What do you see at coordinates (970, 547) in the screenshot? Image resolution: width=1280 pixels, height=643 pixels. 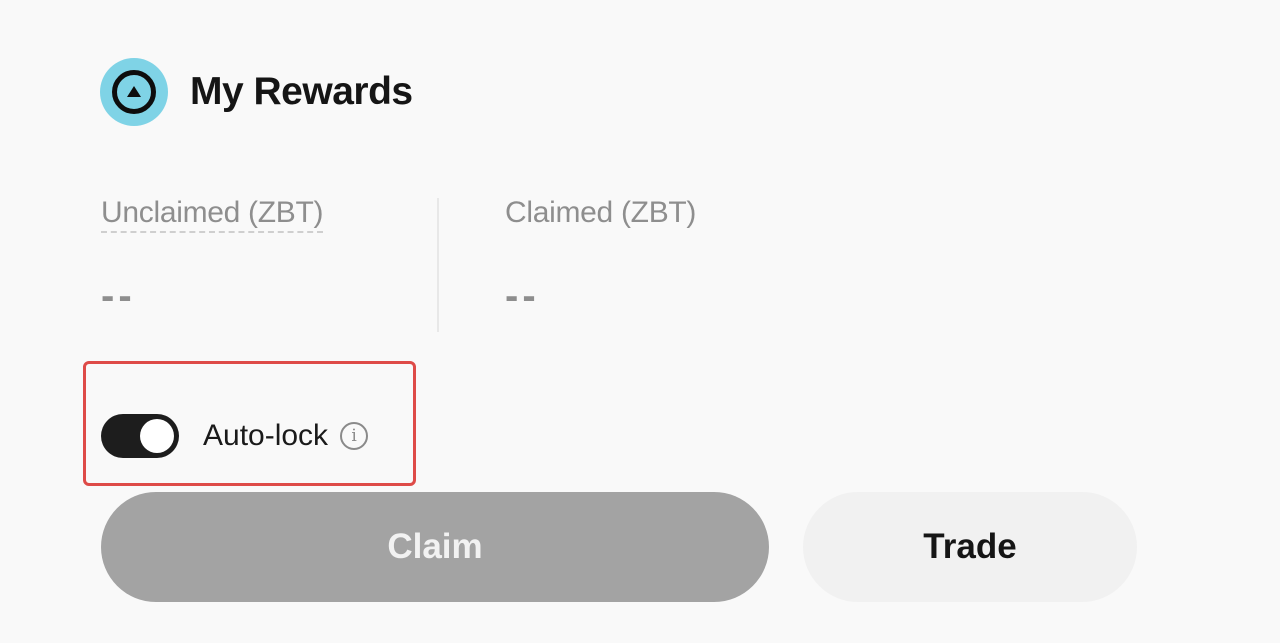 I see `trade-button: Trade` at bounding box center [970, 547].